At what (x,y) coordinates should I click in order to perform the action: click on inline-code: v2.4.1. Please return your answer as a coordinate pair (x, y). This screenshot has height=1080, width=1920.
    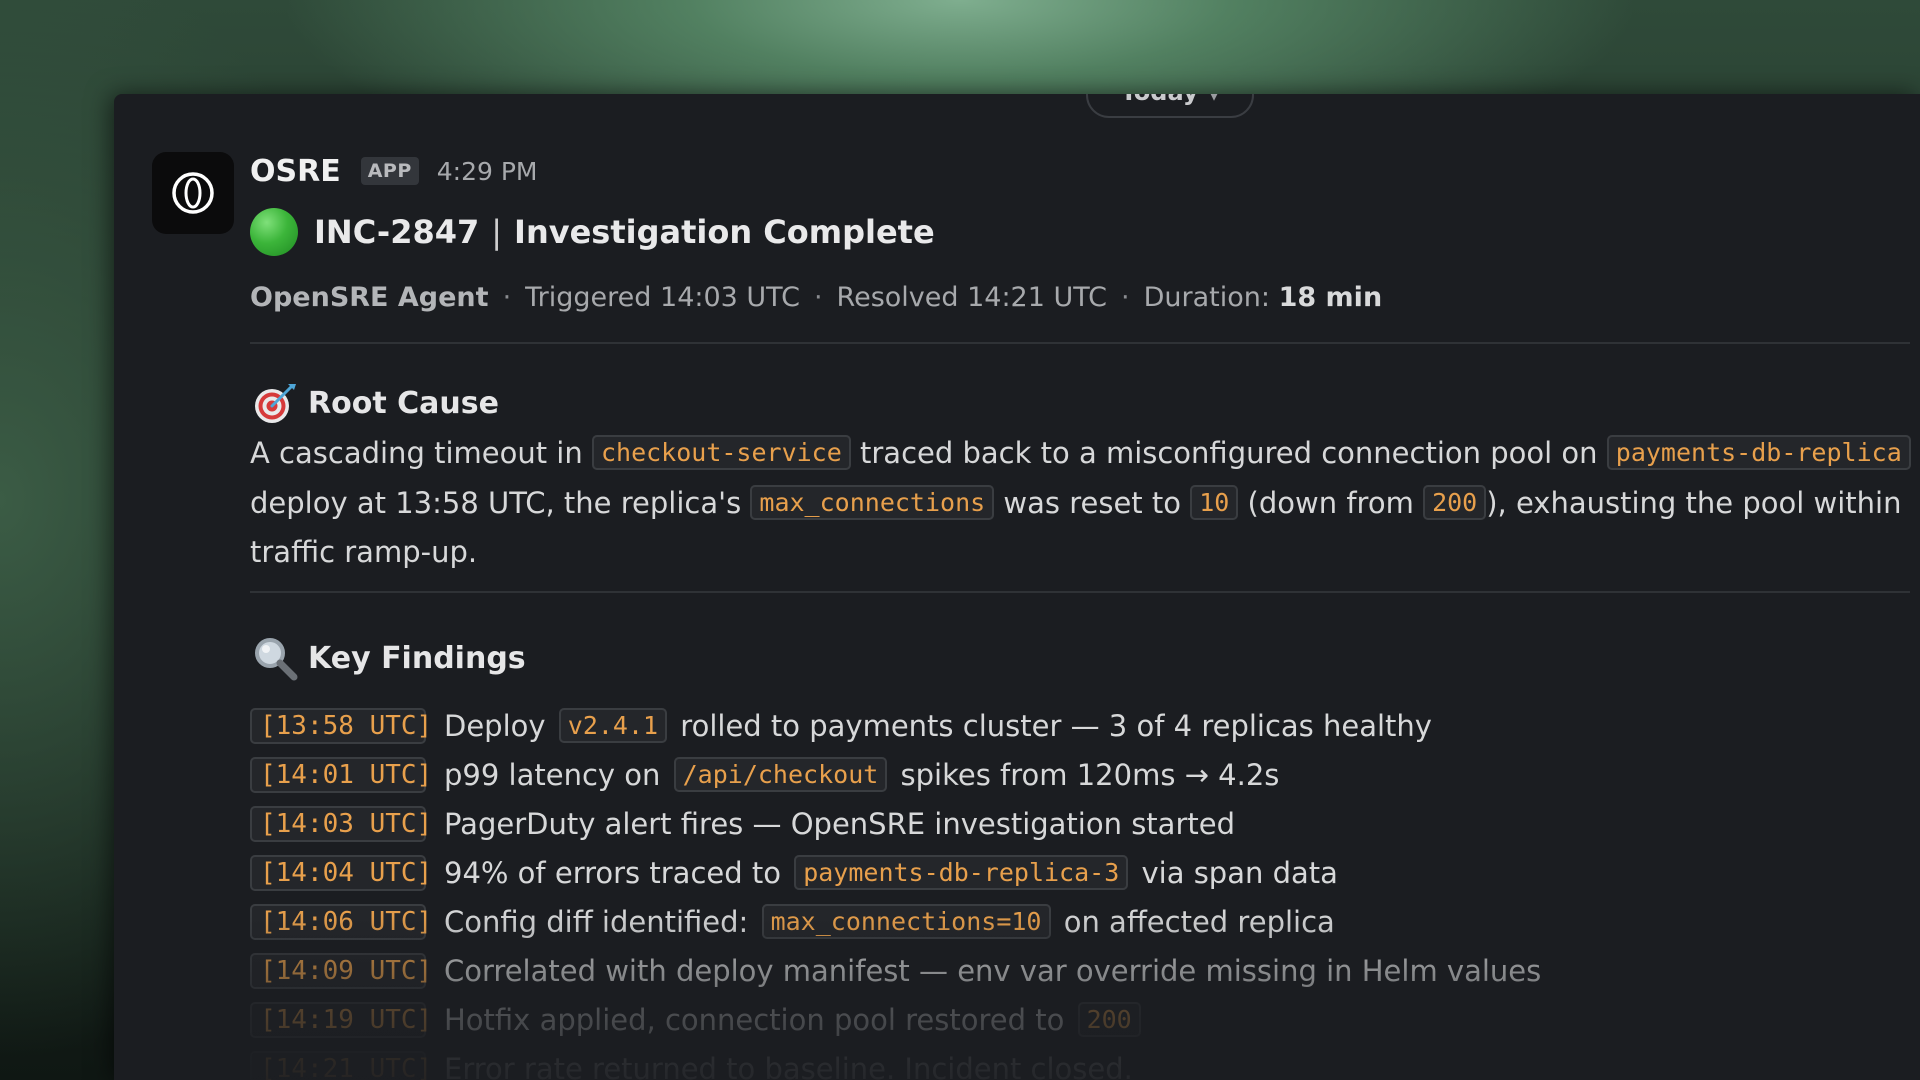
    Looking at the image, I should click on (613, 725).